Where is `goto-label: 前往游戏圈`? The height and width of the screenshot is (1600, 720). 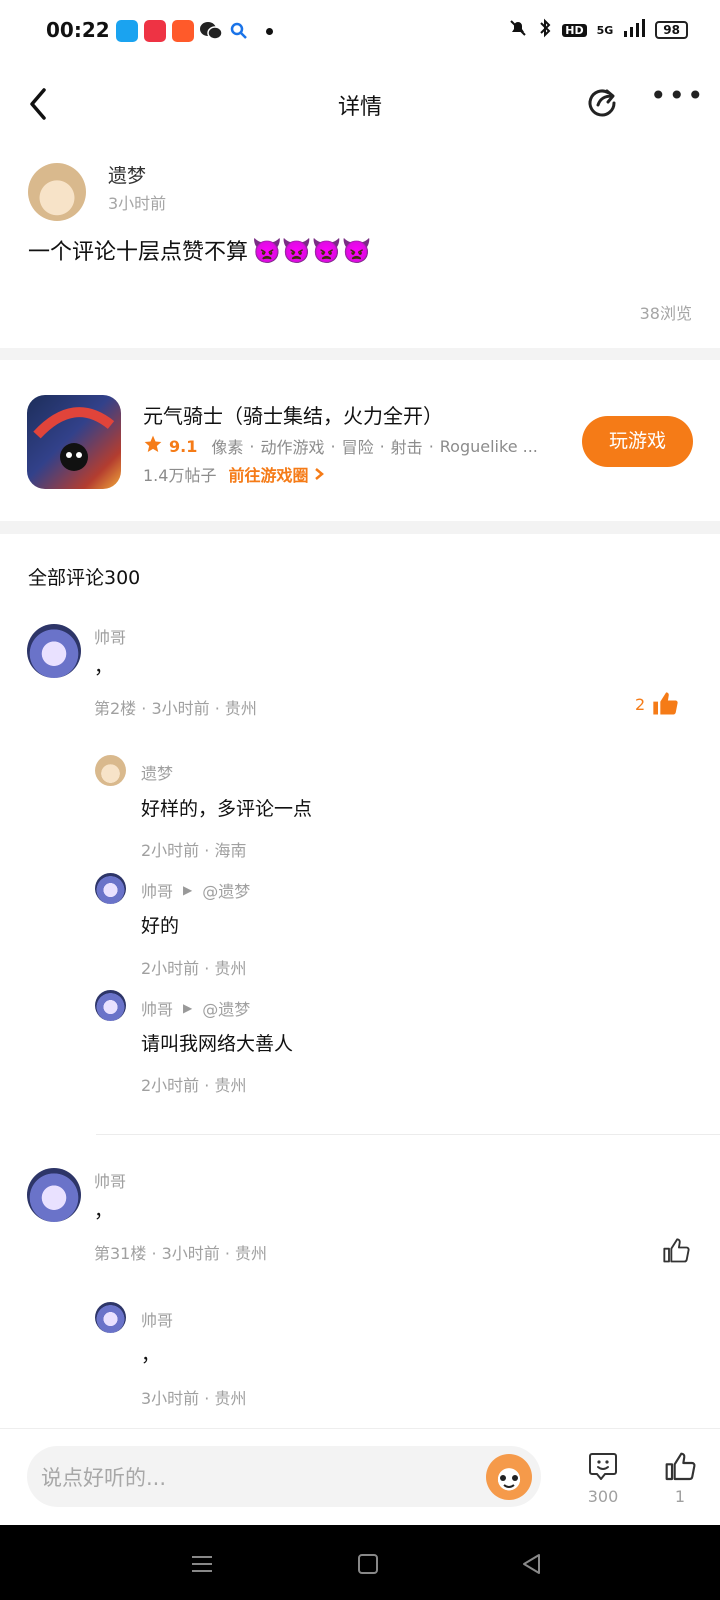
goto-label: 前往游戏圈 is located at coordinates (268, 475).